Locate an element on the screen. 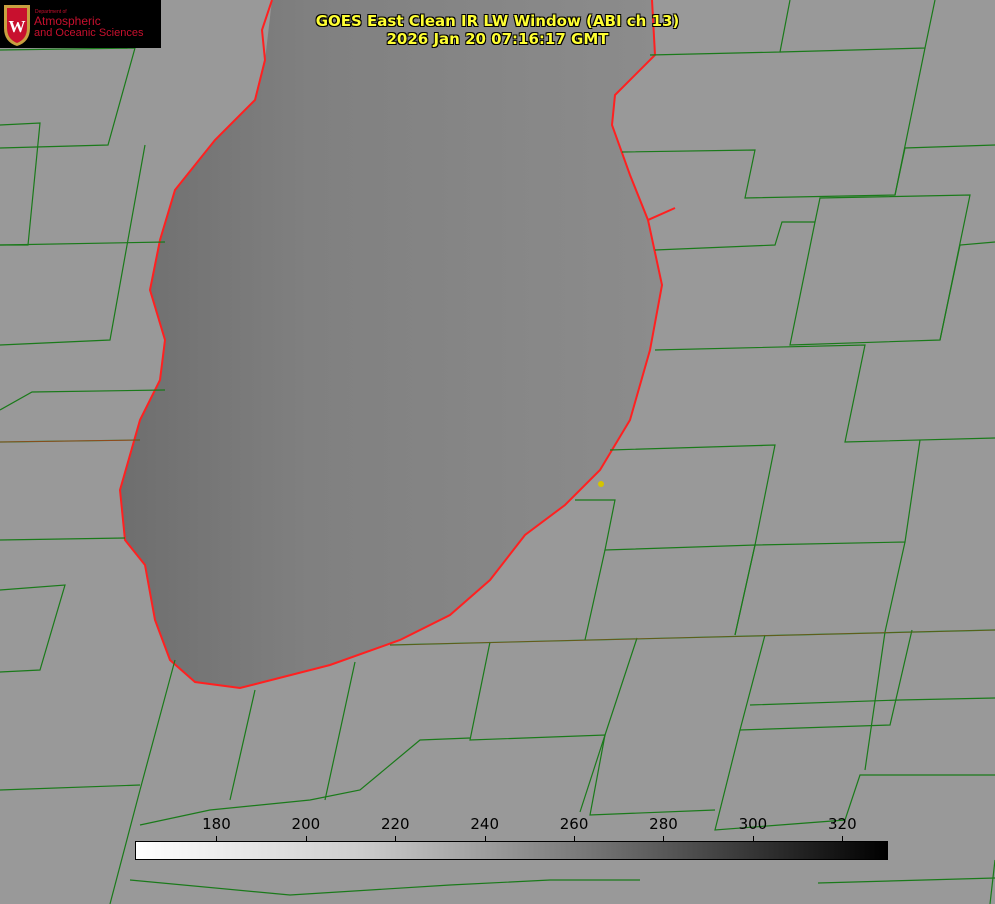 The height and width of the screenshot is (904, 995). colorbar-tick-label: 320 is located at coordinates (842, 824).